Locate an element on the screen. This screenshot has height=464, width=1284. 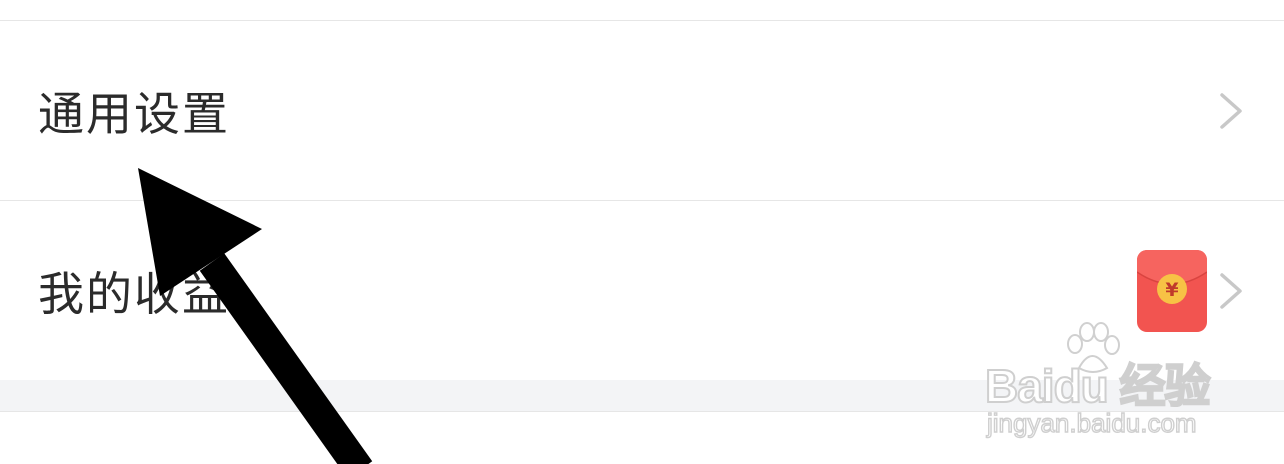
red-envelope-icon: ¥ is located at coordinates (1172, 290).